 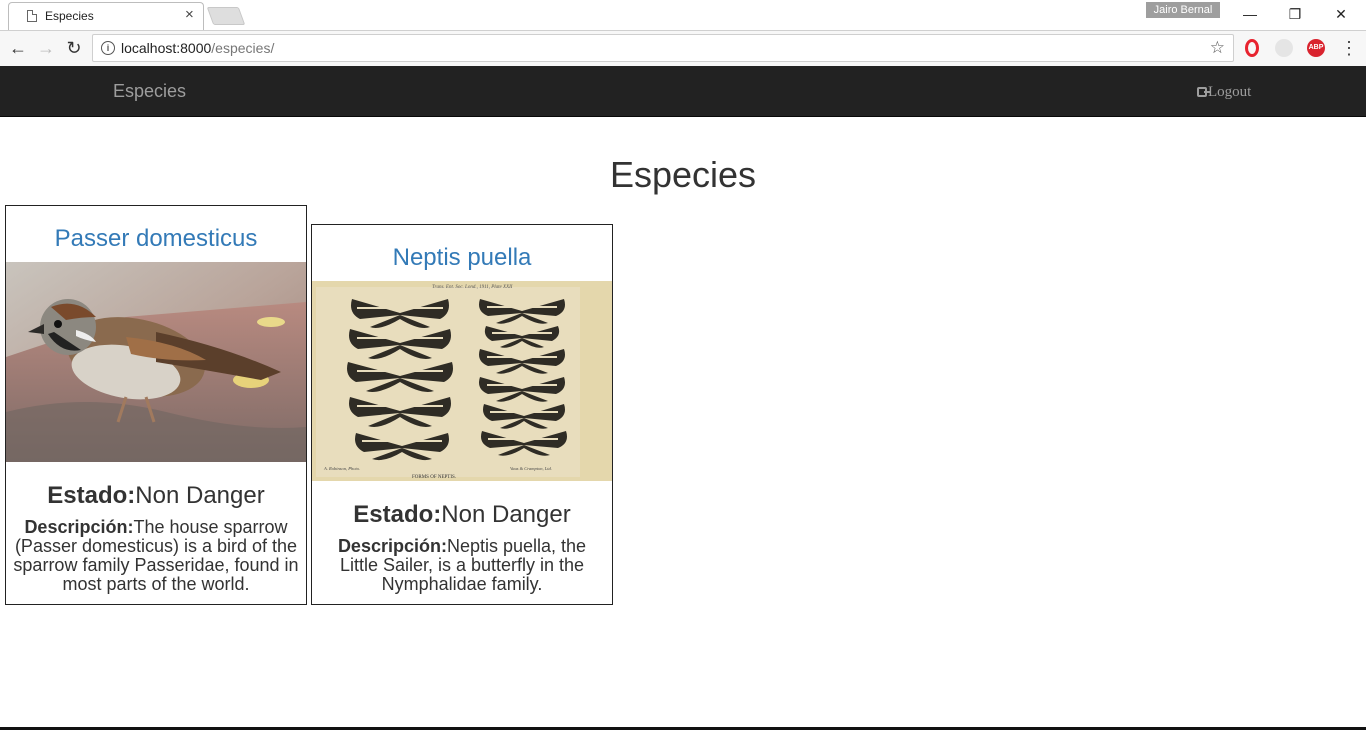 I want to click on species-name-link: Neptis puella, so click(x=462, y=262).